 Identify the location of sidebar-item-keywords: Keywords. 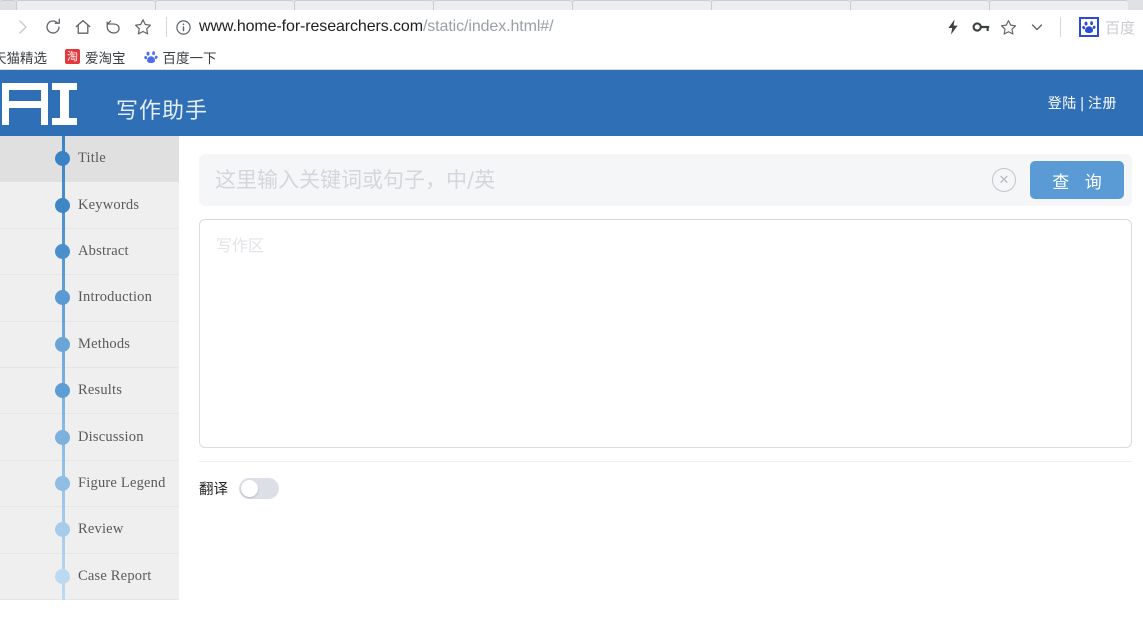
(89, 205).